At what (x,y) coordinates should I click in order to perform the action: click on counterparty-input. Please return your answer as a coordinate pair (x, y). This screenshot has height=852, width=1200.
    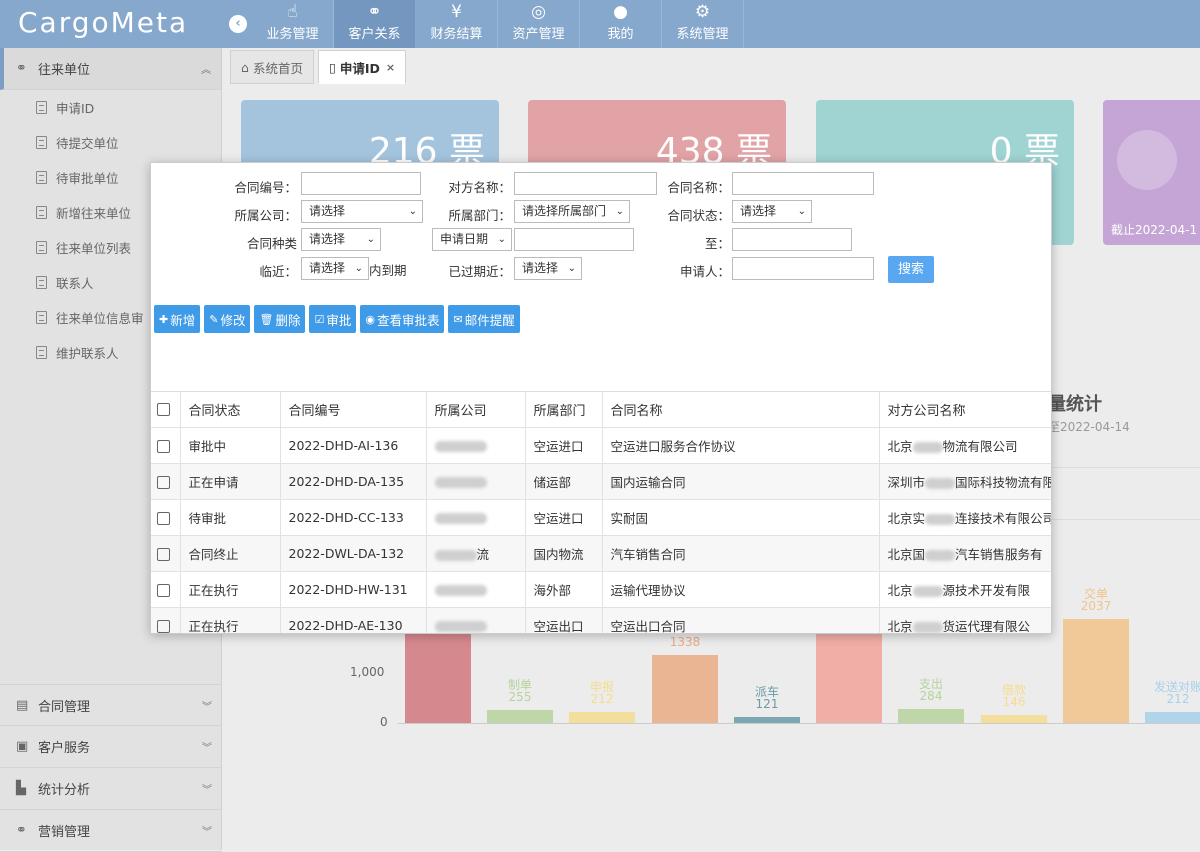
    Looking at the image, I should click on (585, 183).